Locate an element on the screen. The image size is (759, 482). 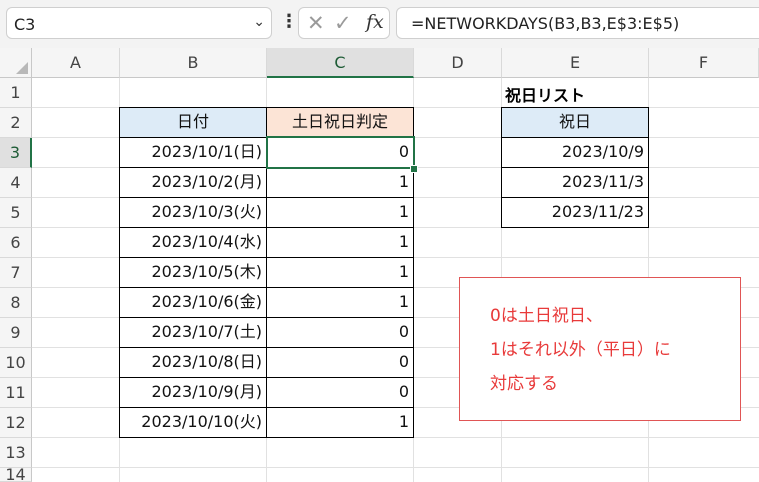
column-header-d: D is located at coordinates (458, 63).